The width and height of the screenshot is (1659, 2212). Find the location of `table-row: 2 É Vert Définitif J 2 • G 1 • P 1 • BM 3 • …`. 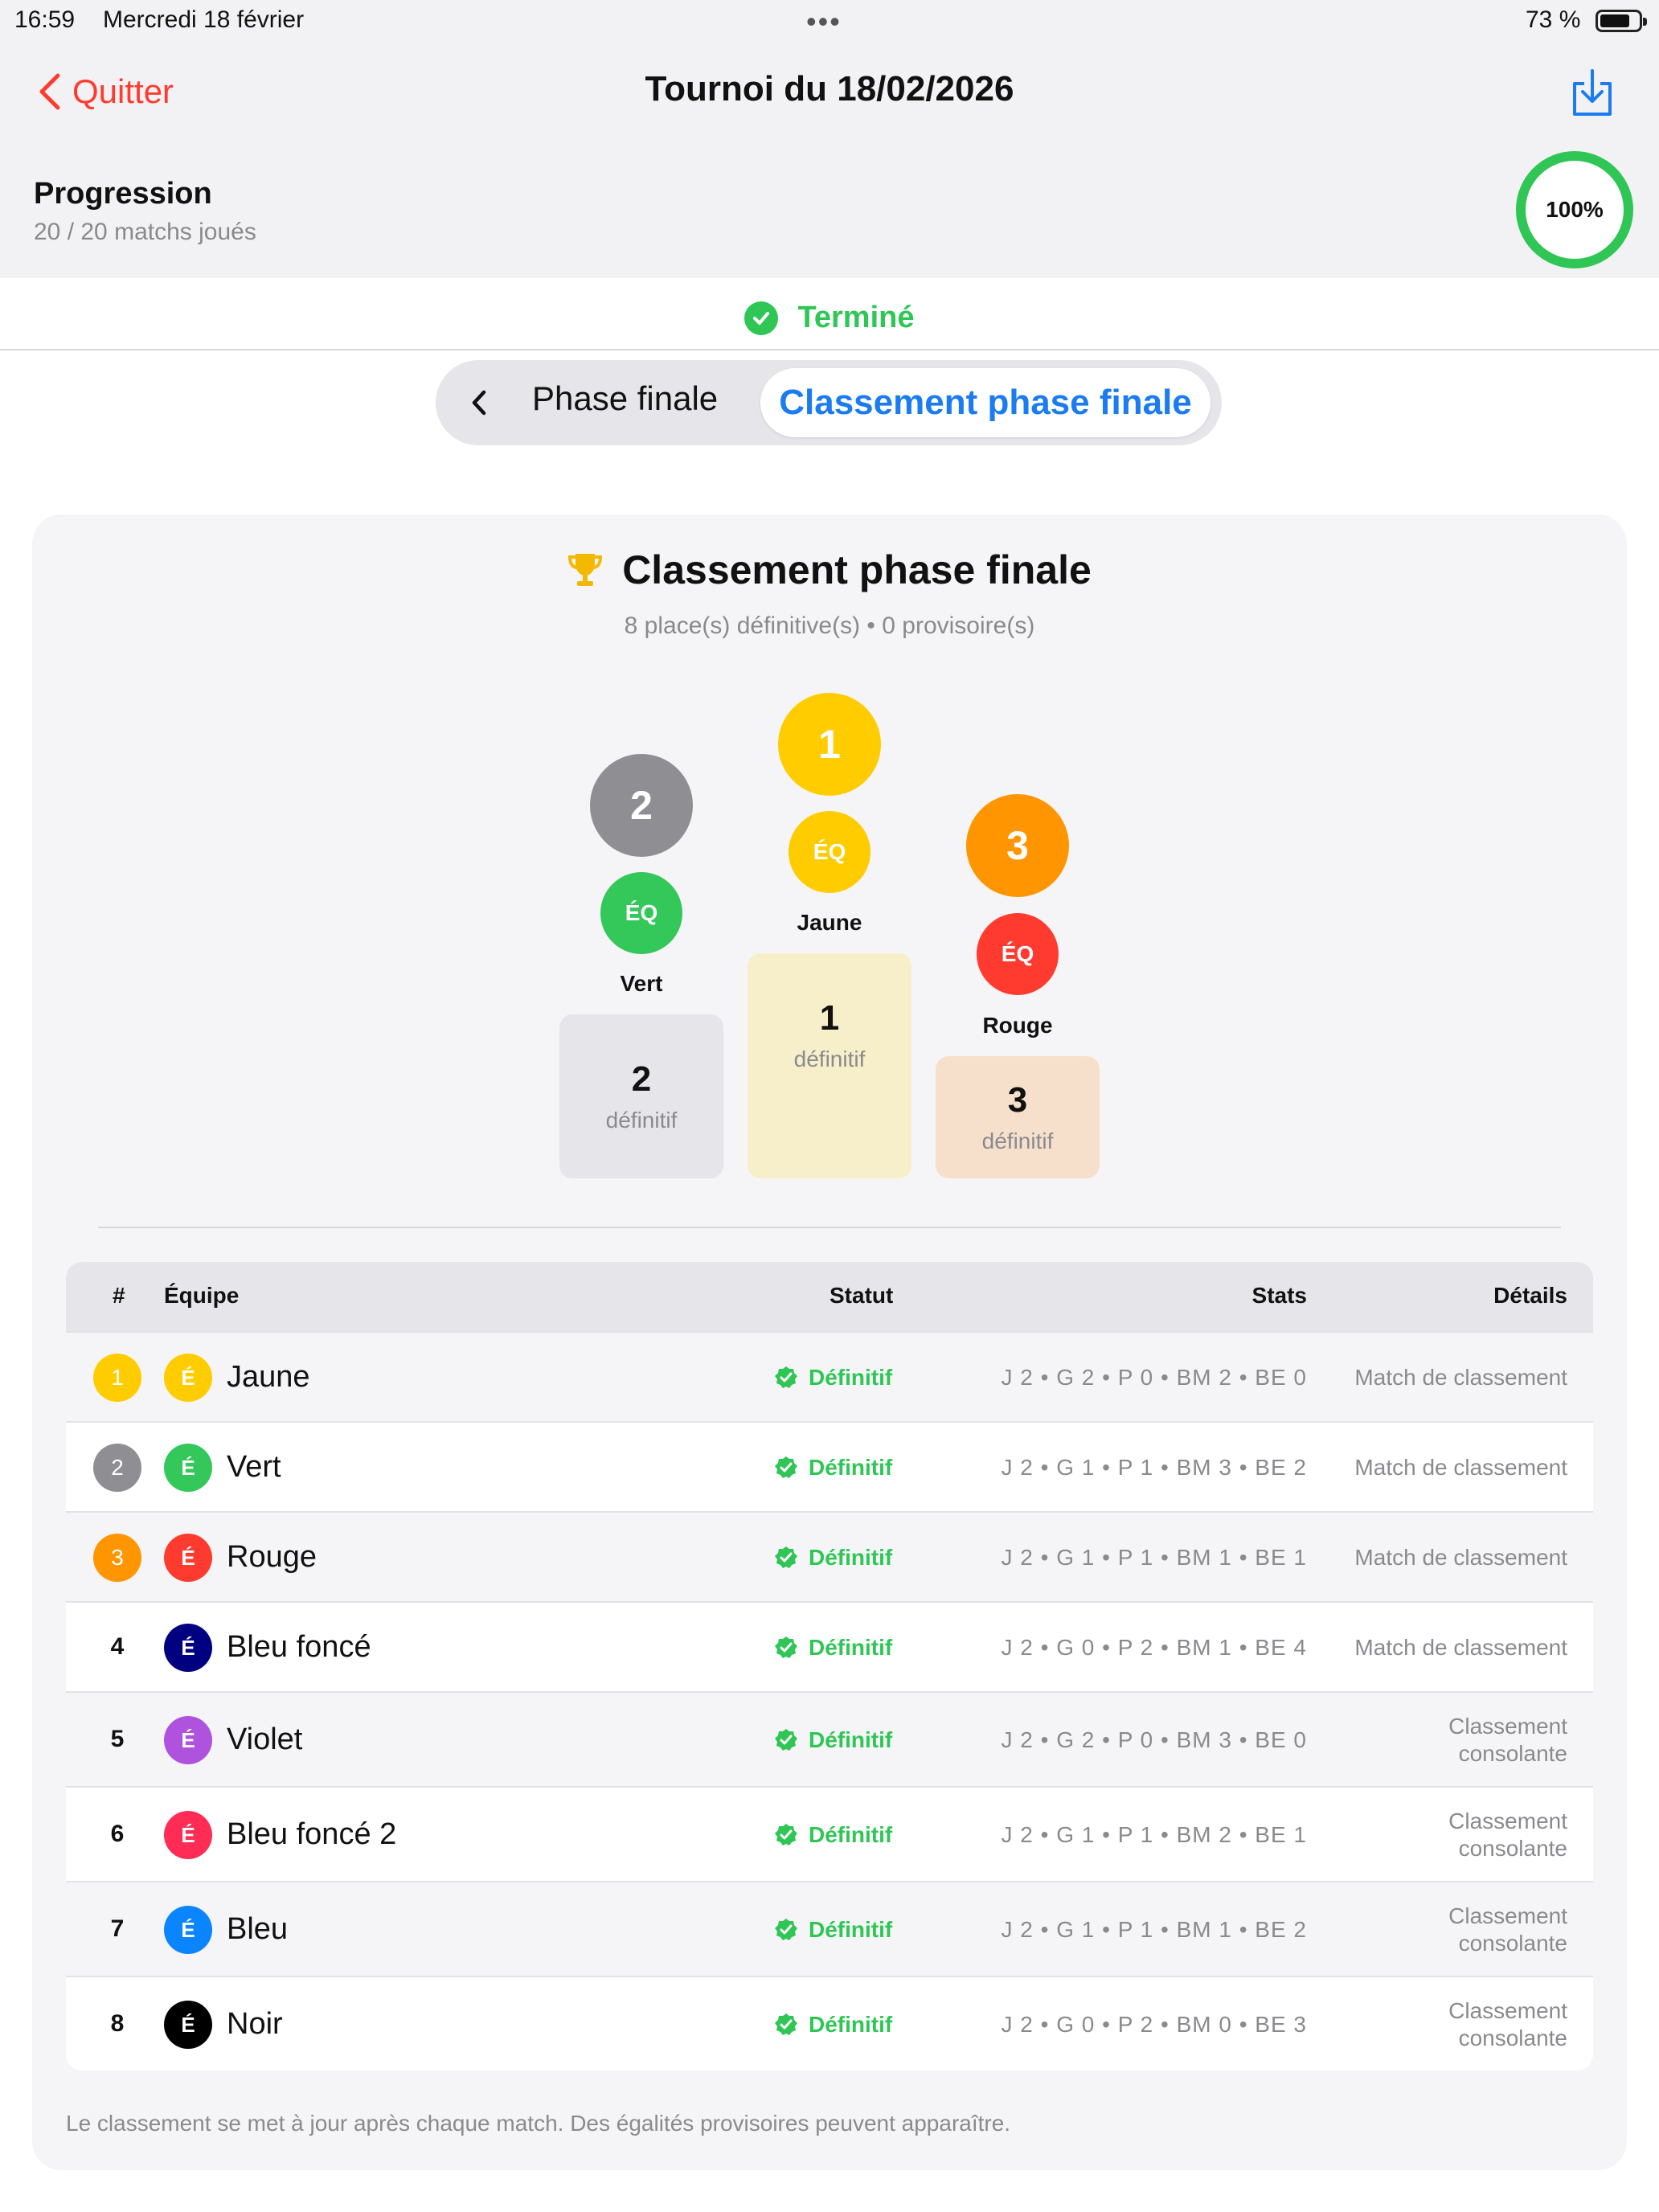

table-row: 2 É Vert Définitif J 2 • G 1 • P 1 • BM 3 • … is located at coordinates (829, 1466).